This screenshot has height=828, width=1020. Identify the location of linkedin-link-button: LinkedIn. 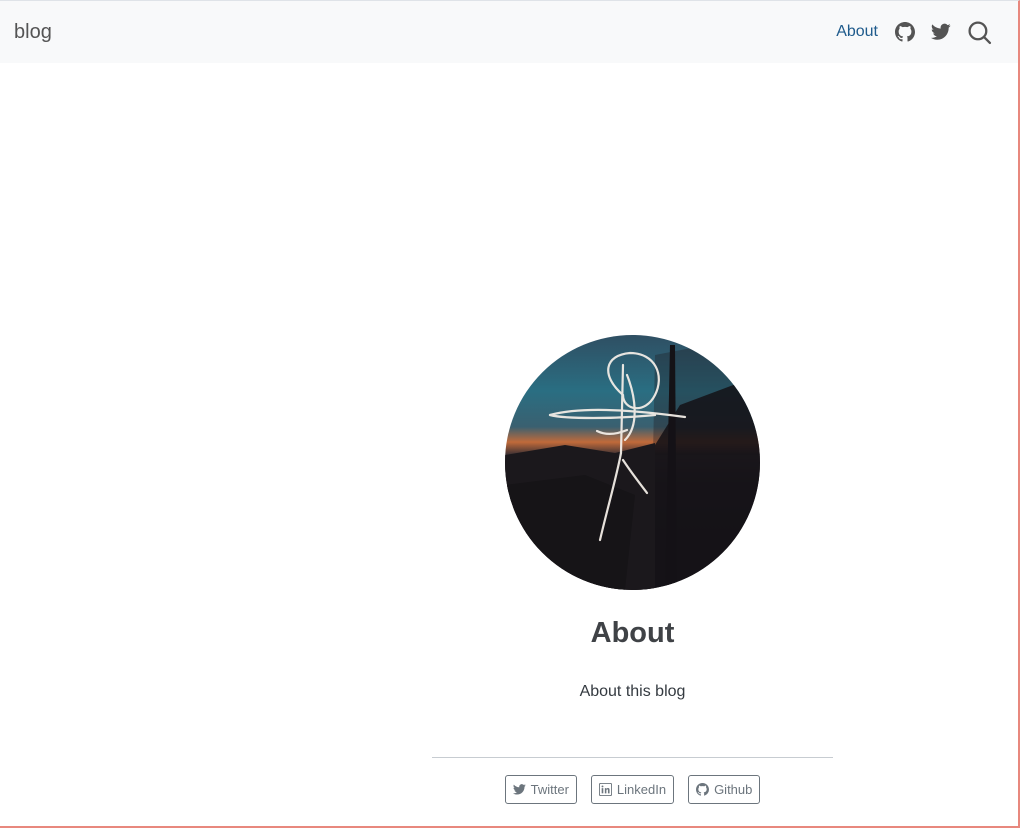
(632, 789).